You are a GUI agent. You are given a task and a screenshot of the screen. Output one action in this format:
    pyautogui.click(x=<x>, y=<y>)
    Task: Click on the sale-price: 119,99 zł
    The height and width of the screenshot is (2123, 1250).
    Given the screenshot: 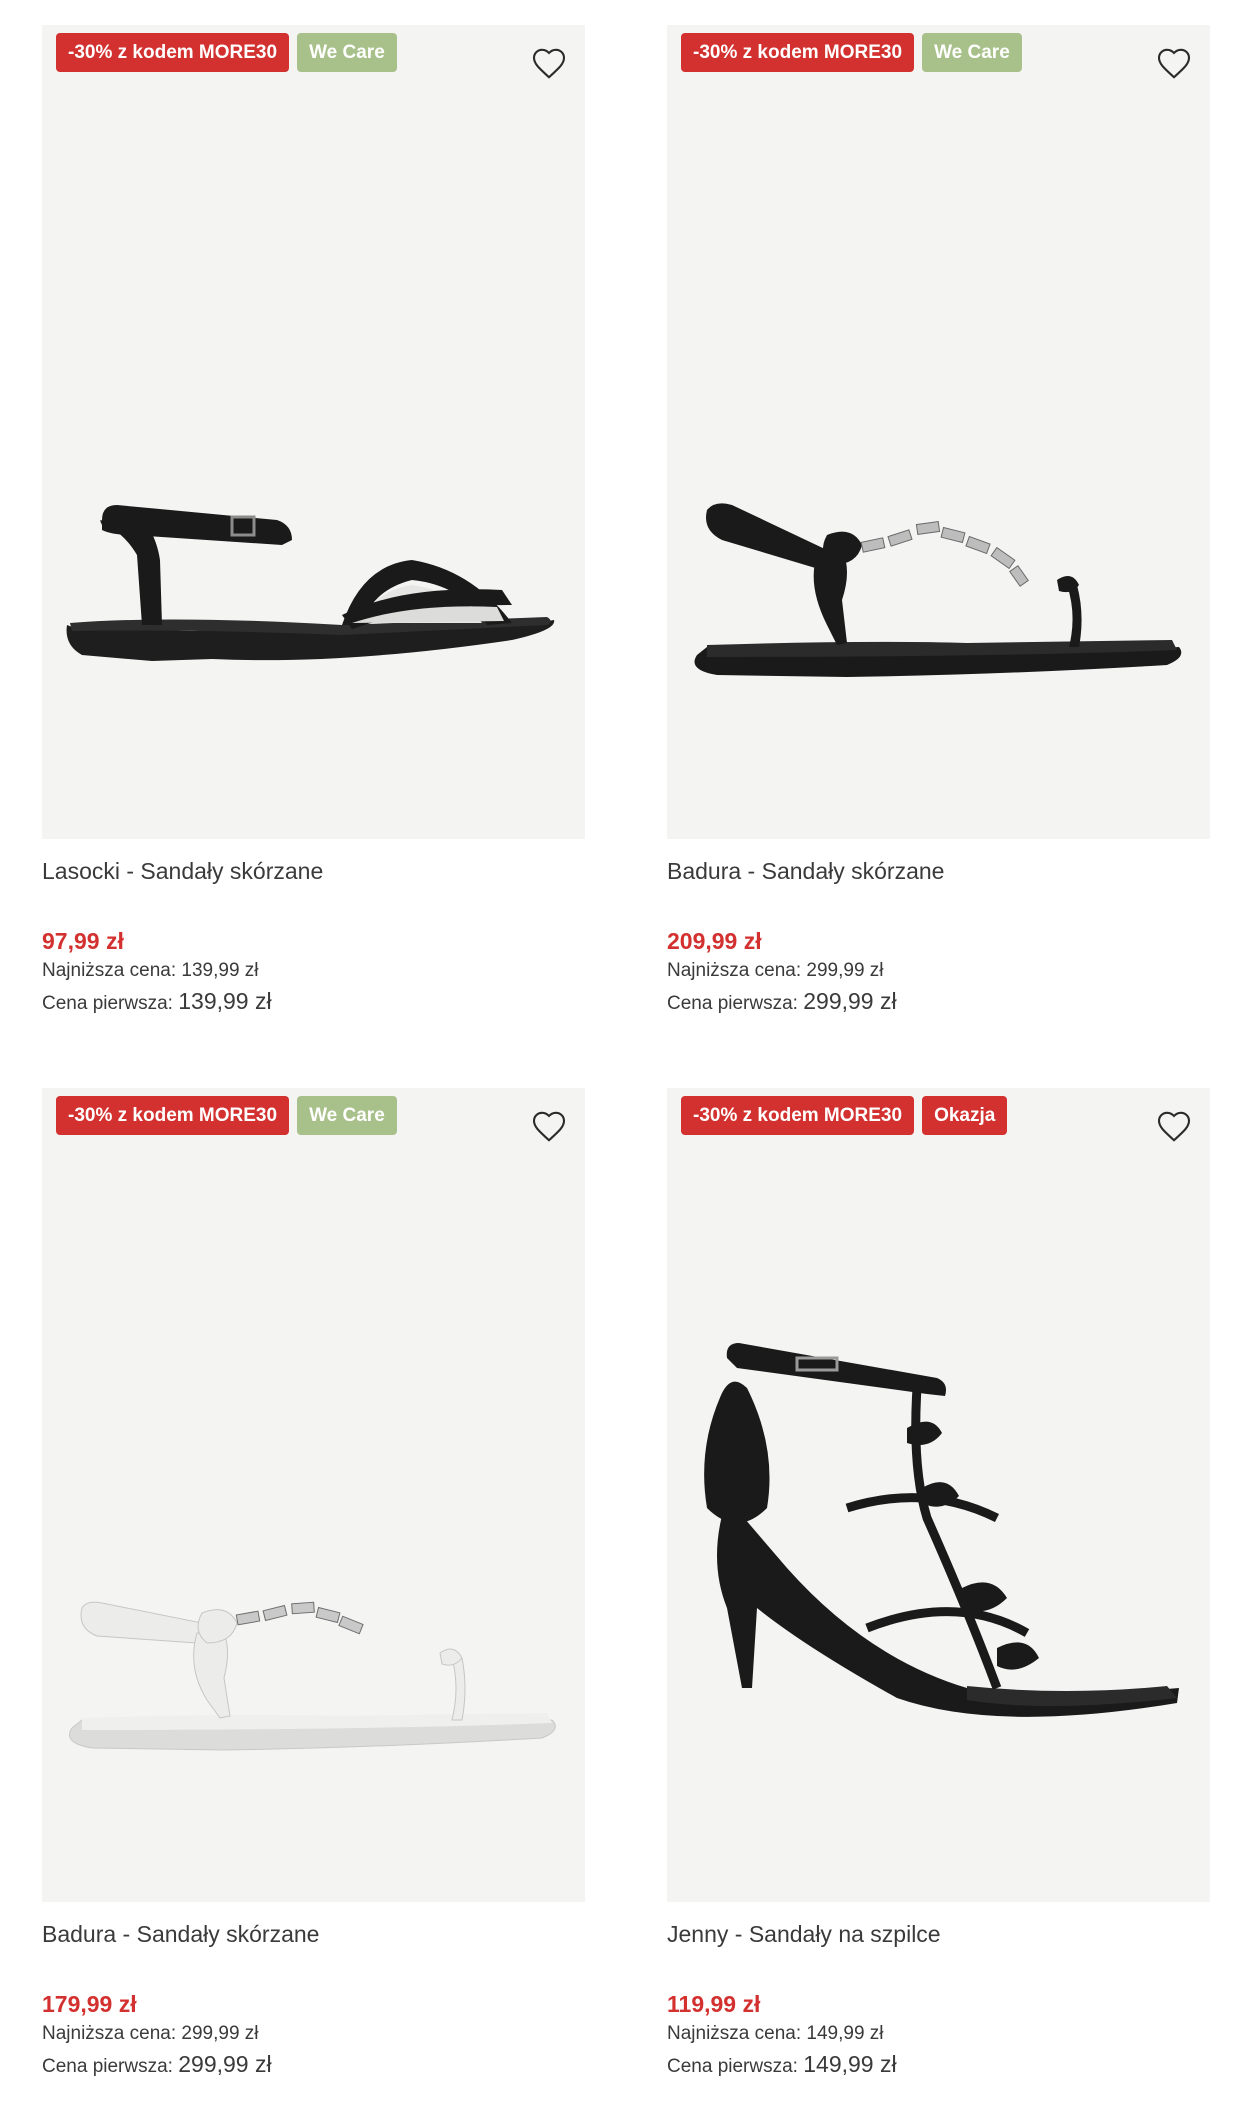 What is the action you would take?
    pyautogui.click(x=714, y=2004)
    